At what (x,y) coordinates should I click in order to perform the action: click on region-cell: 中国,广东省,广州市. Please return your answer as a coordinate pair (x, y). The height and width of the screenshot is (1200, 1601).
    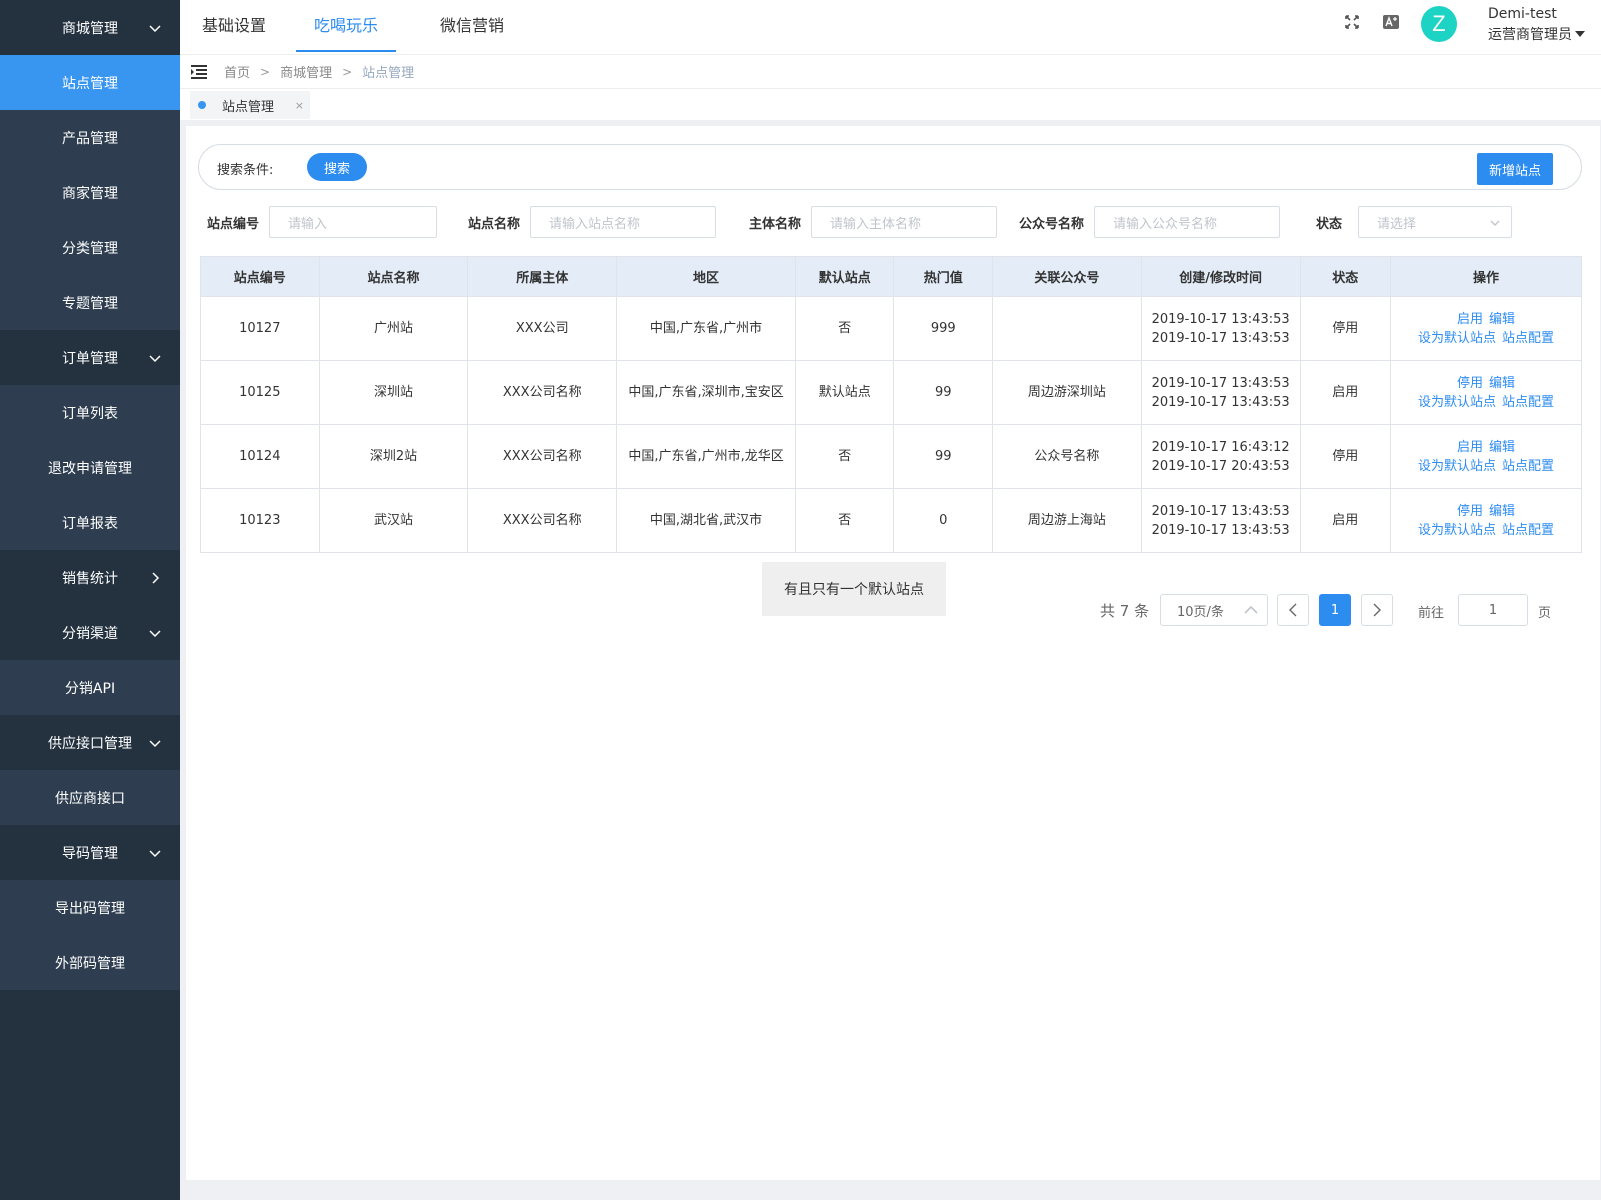
    Looking at the image, I should click on (706, 328).